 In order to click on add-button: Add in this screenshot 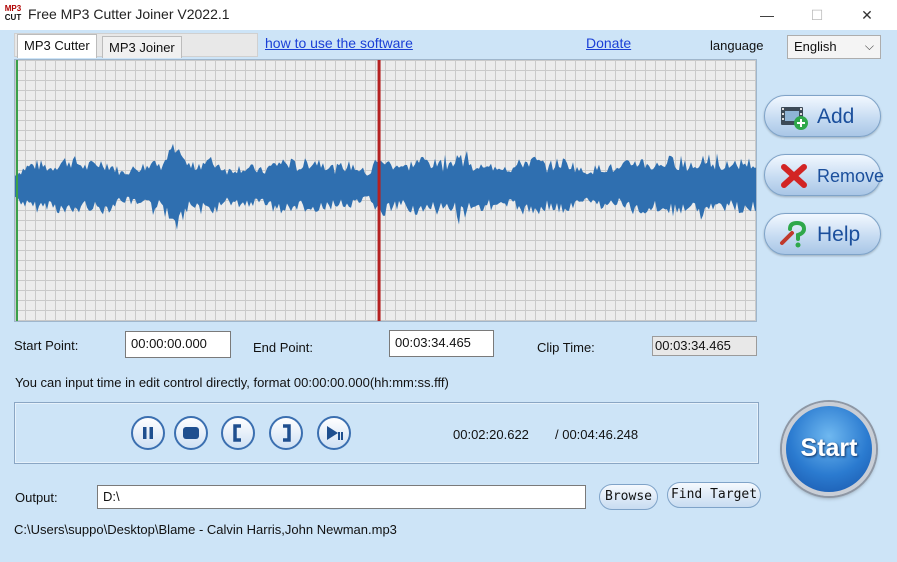, I will do `click(822, 116)`.